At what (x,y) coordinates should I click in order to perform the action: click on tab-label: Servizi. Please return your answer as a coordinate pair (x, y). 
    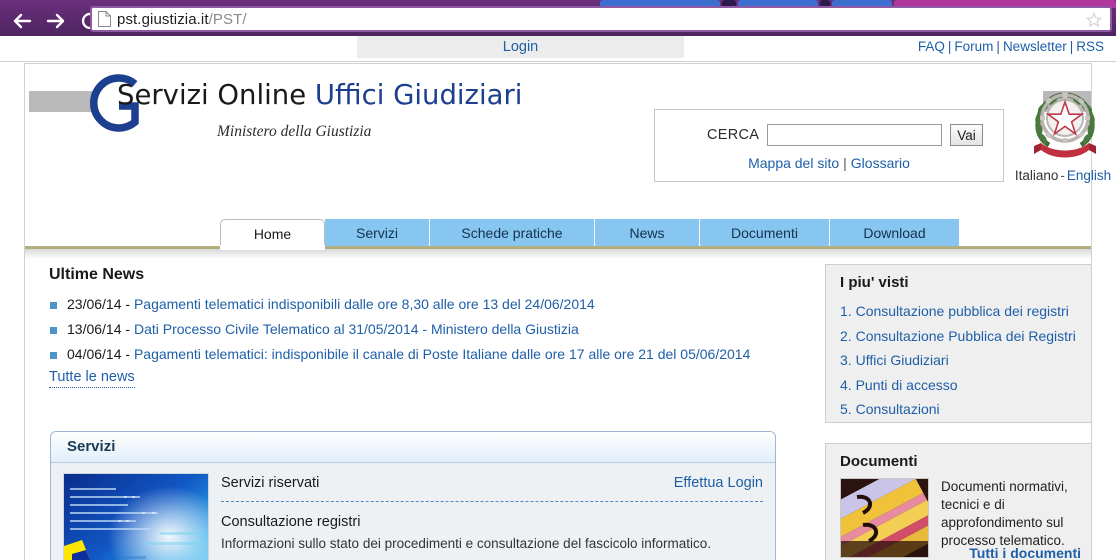
    Looking at the image, I should click on (376, 232).